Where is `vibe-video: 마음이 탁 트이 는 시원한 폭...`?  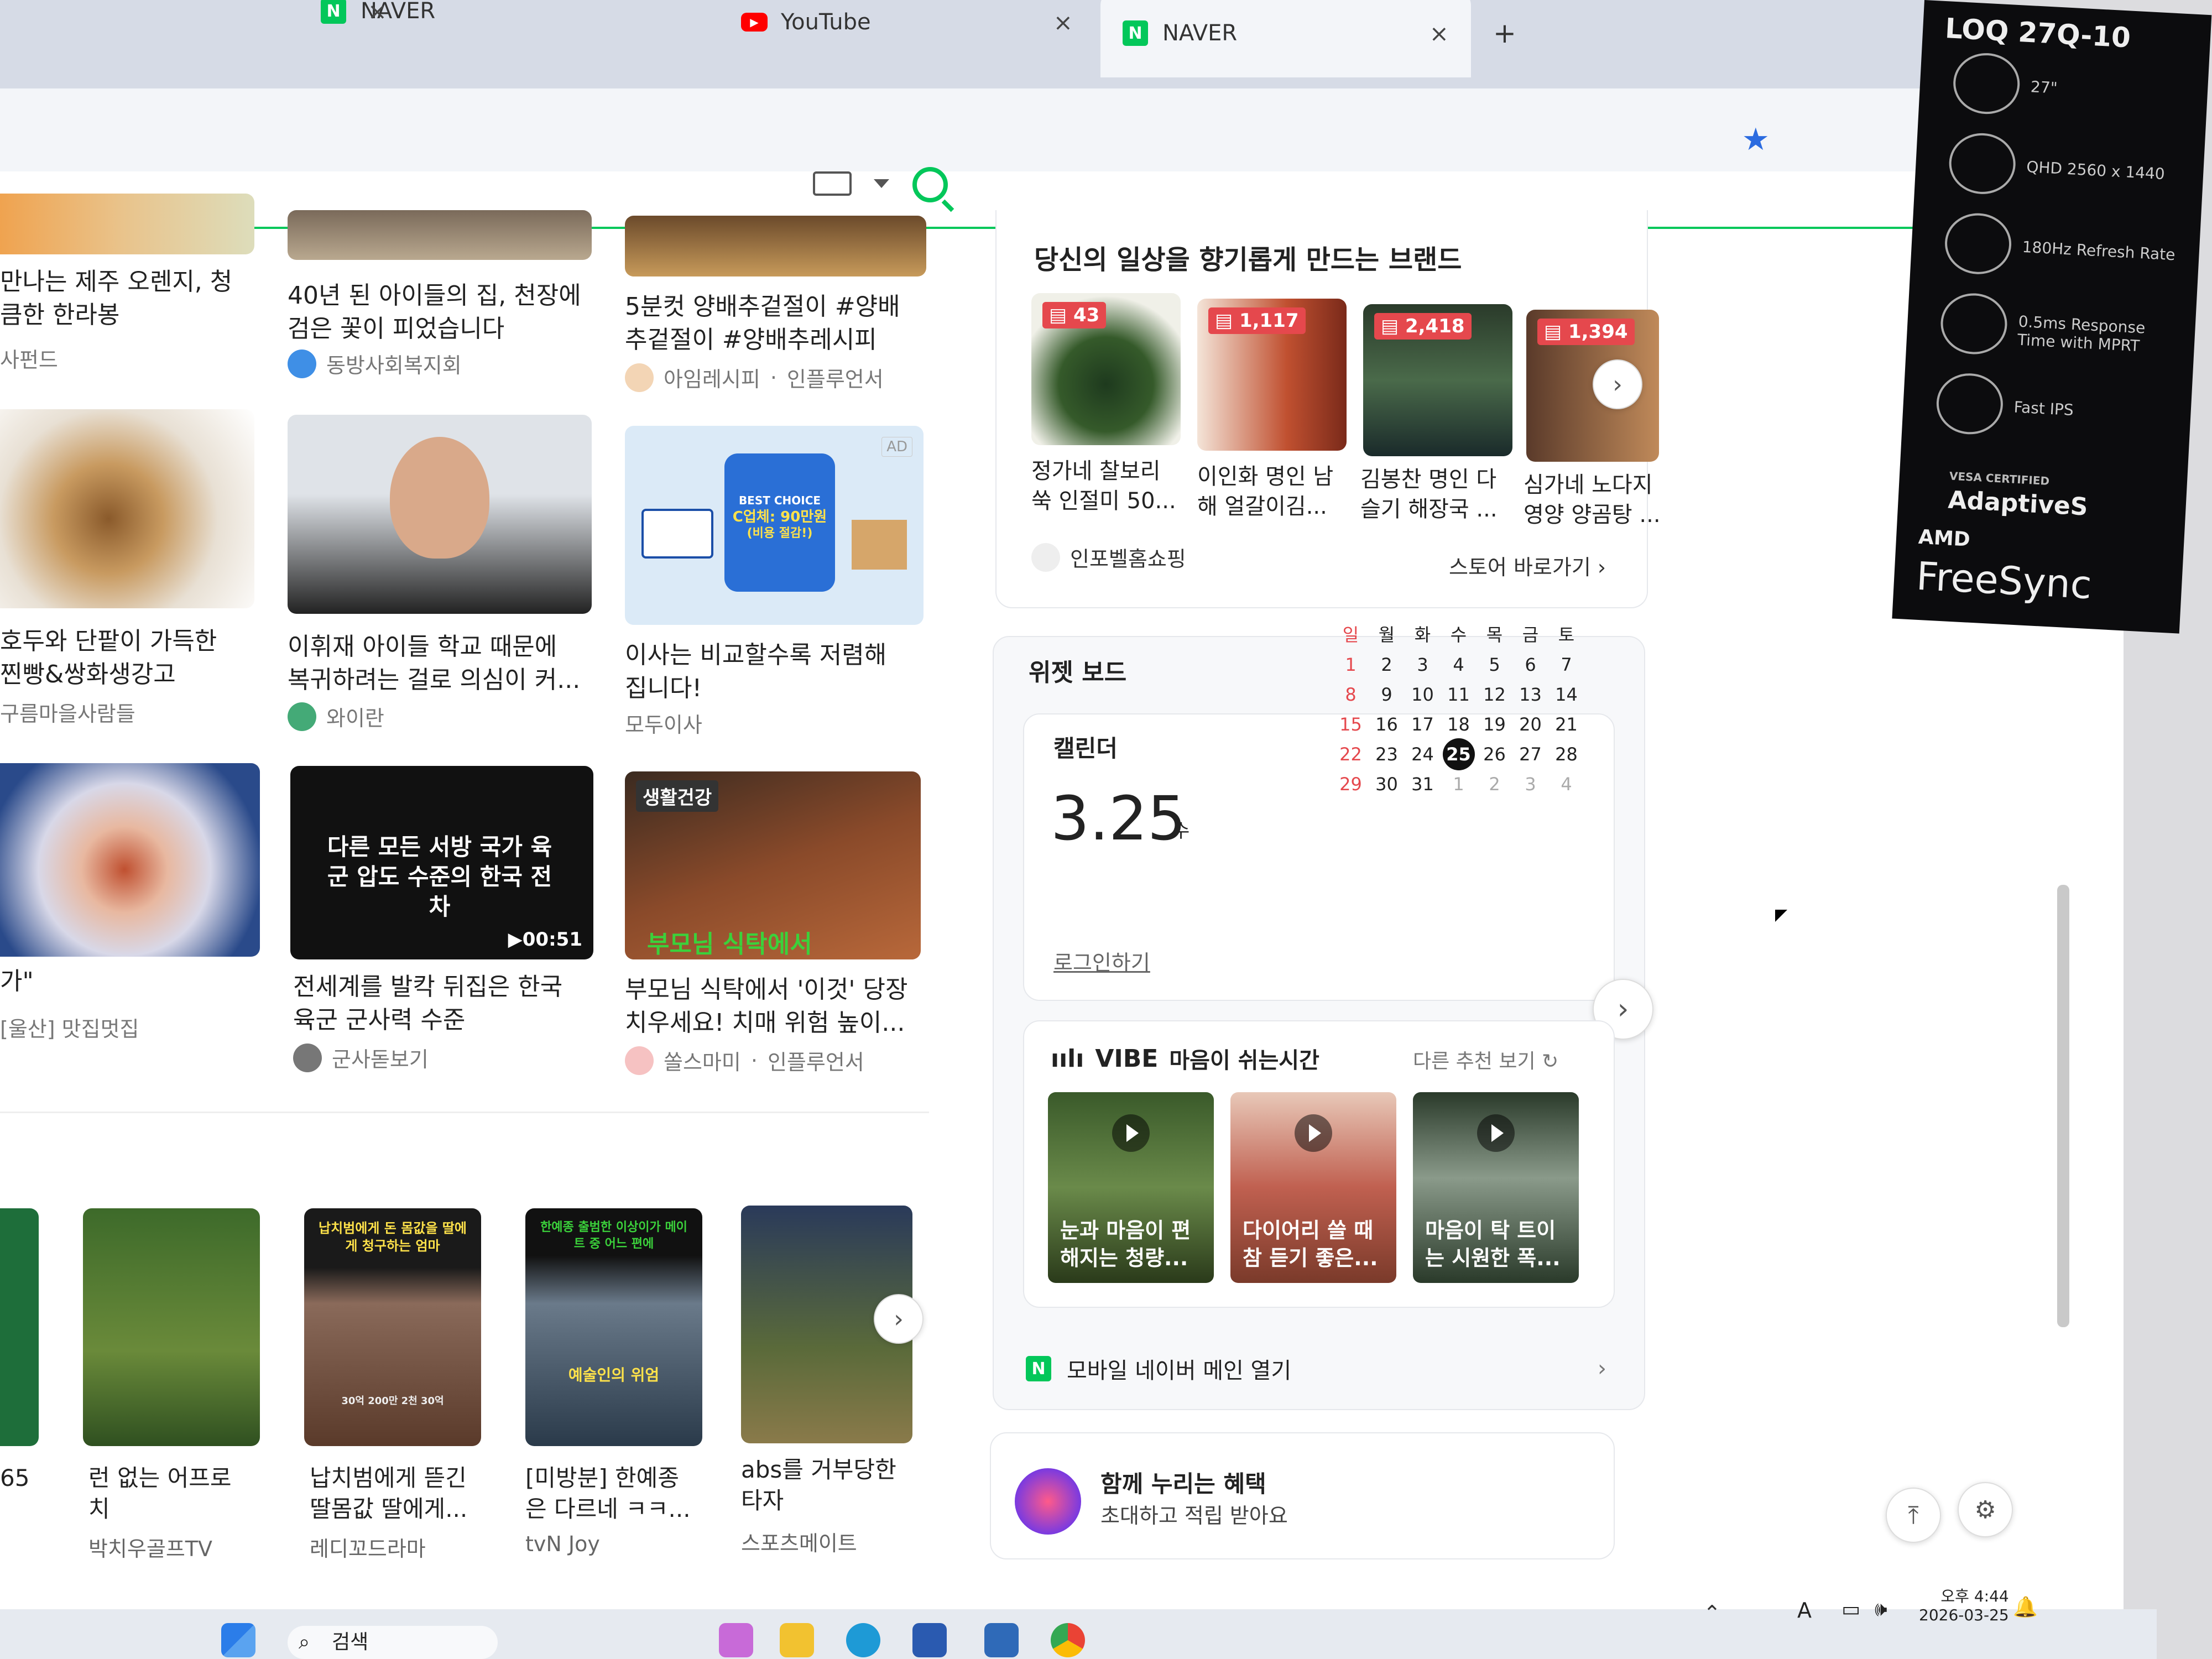
vibe-video: 마음이 탁 트이 는 시원한 폭... is located at coordinates (1496, 1188).